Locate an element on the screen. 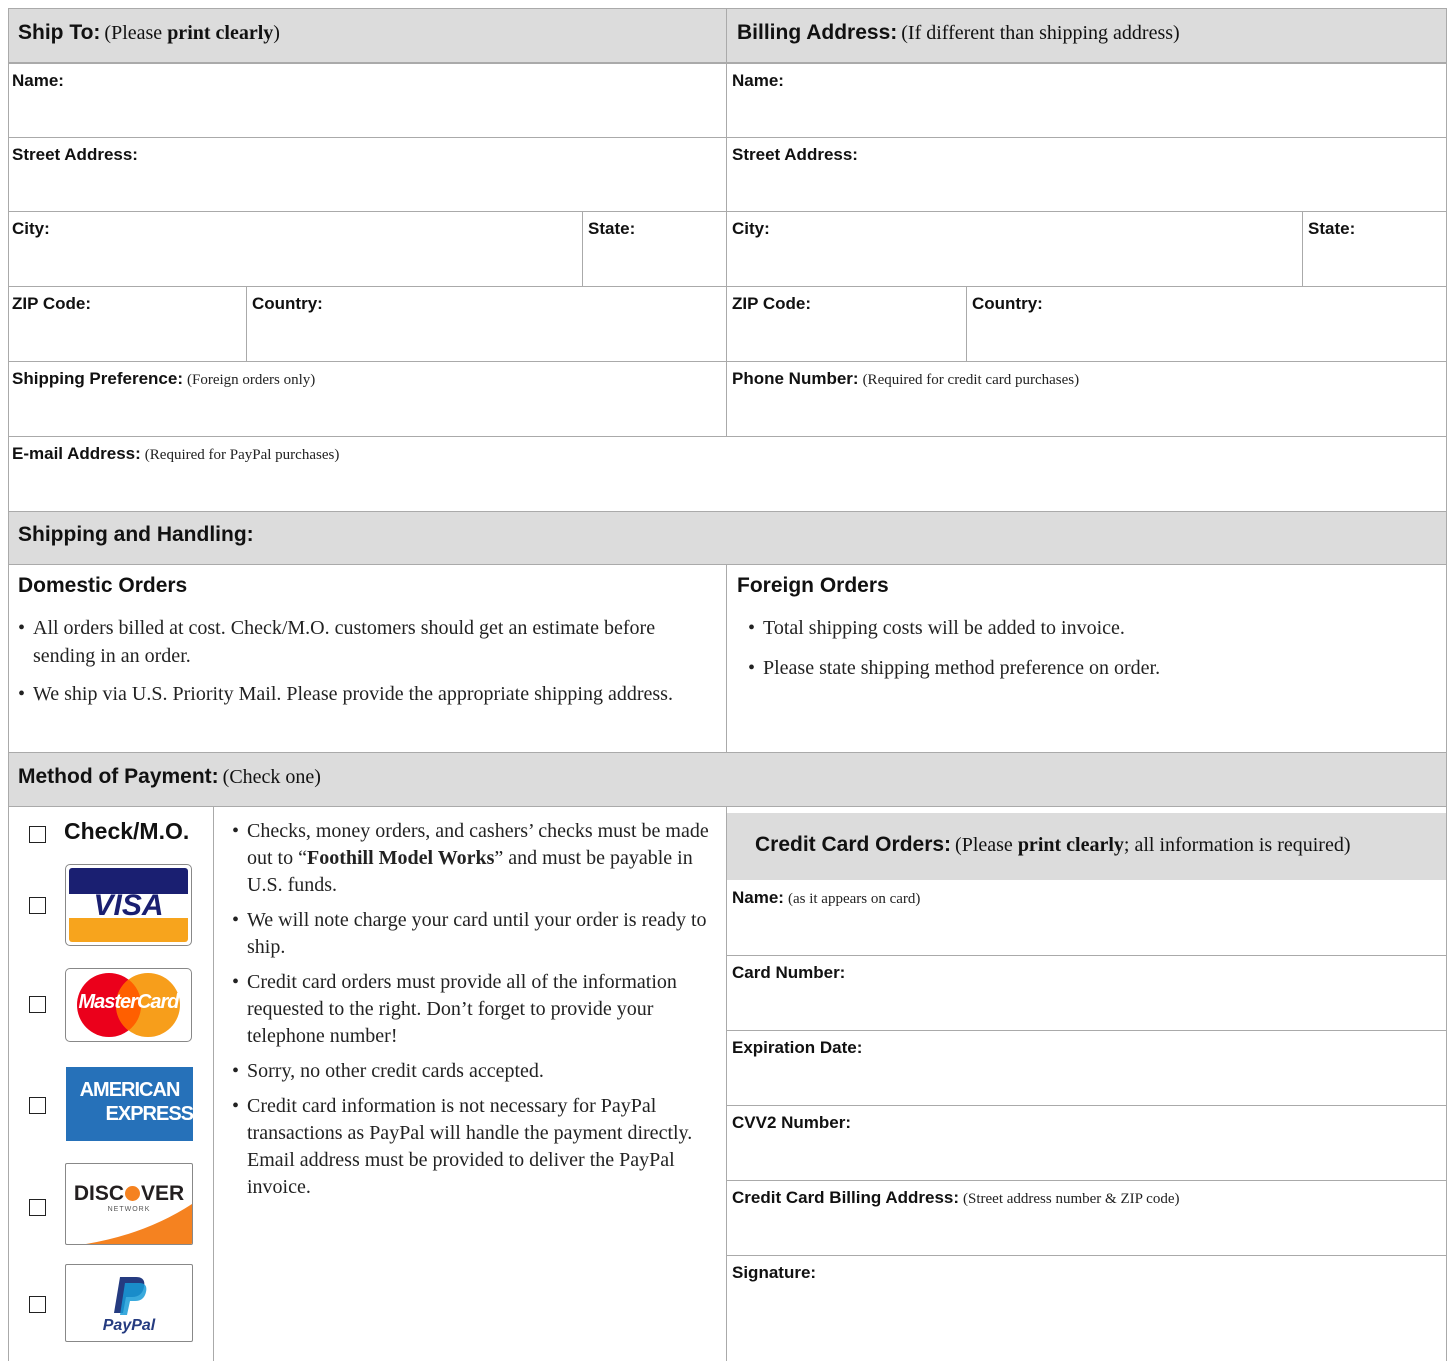 The width and height of the screenshot is (1449, 1361). cc-name-label: Name: is located at coordinates (758, 897).